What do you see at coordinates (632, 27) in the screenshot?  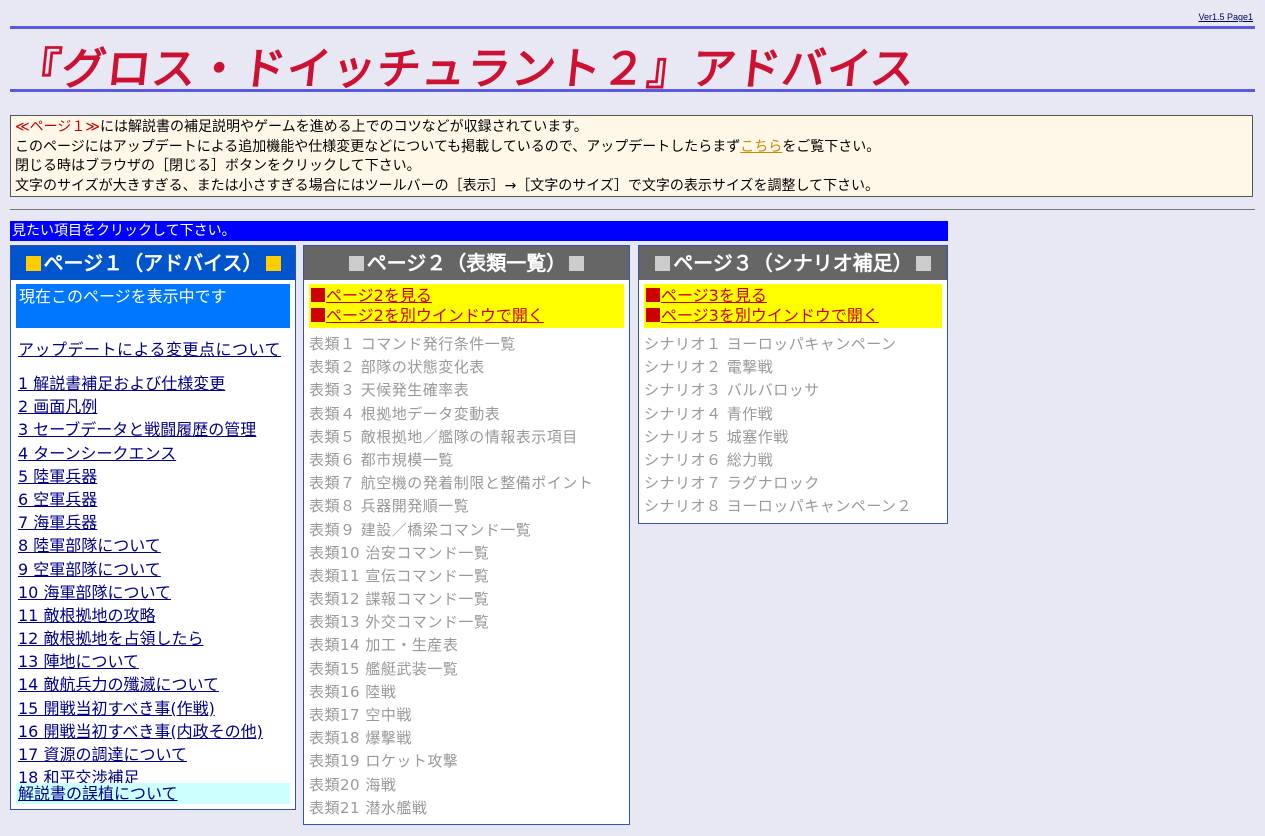 I see `title-top-rule` at bounding box center [632, 27].